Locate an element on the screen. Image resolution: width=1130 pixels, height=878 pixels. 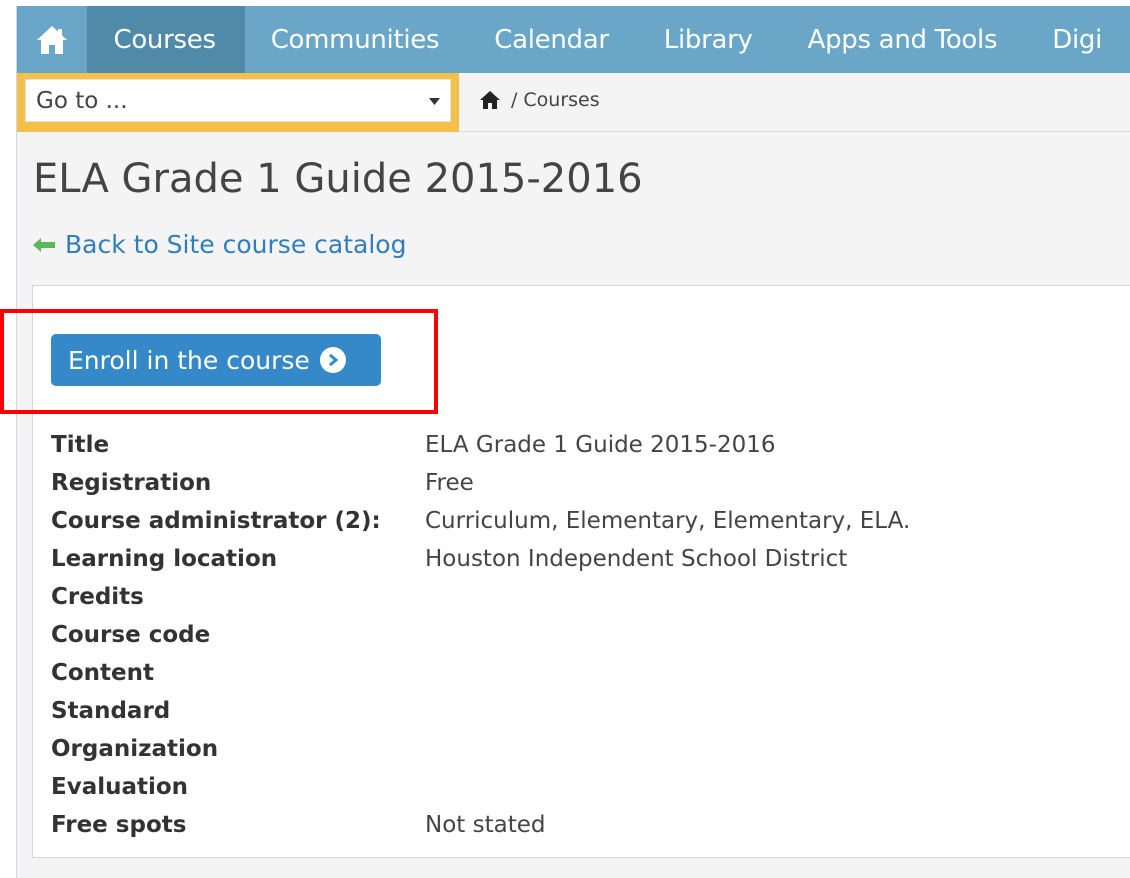
detail-row-registration: Registration Free is located at coordinates (480, 483).